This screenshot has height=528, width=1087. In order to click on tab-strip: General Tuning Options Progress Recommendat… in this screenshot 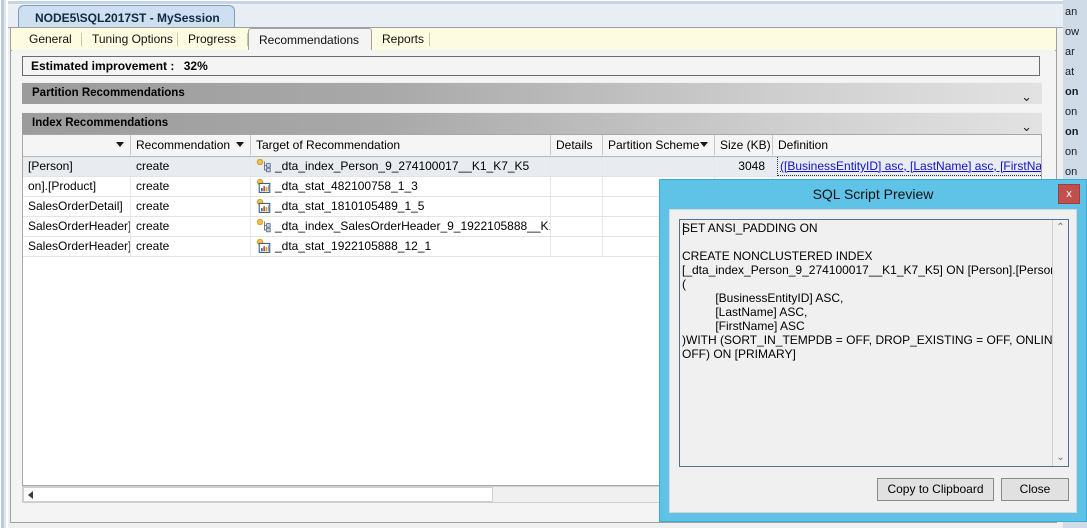, I will do `click(533, 39)`.